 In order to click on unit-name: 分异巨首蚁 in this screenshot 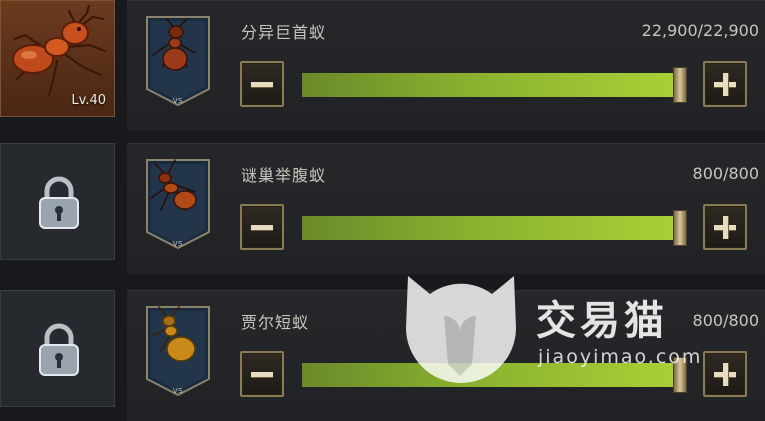, I will do `click(284, 32)`.